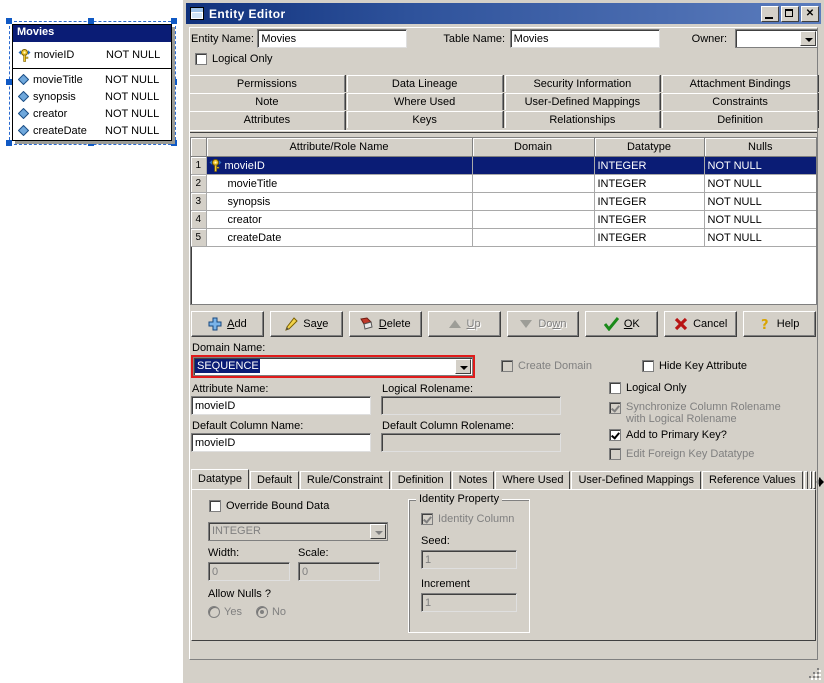  I want to click on grid-col-domain: Domain, so click(533, 147).